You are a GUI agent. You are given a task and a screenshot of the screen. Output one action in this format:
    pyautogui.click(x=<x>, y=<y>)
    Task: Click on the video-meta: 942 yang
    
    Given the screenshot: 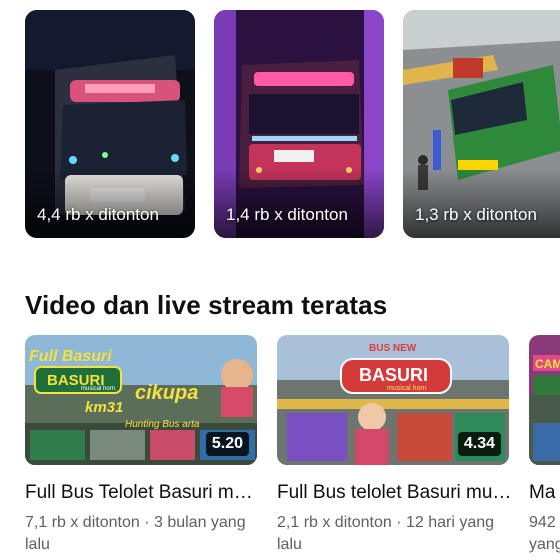 What is the action you would take?
    pyautogui.click(x=544, y=534)
    